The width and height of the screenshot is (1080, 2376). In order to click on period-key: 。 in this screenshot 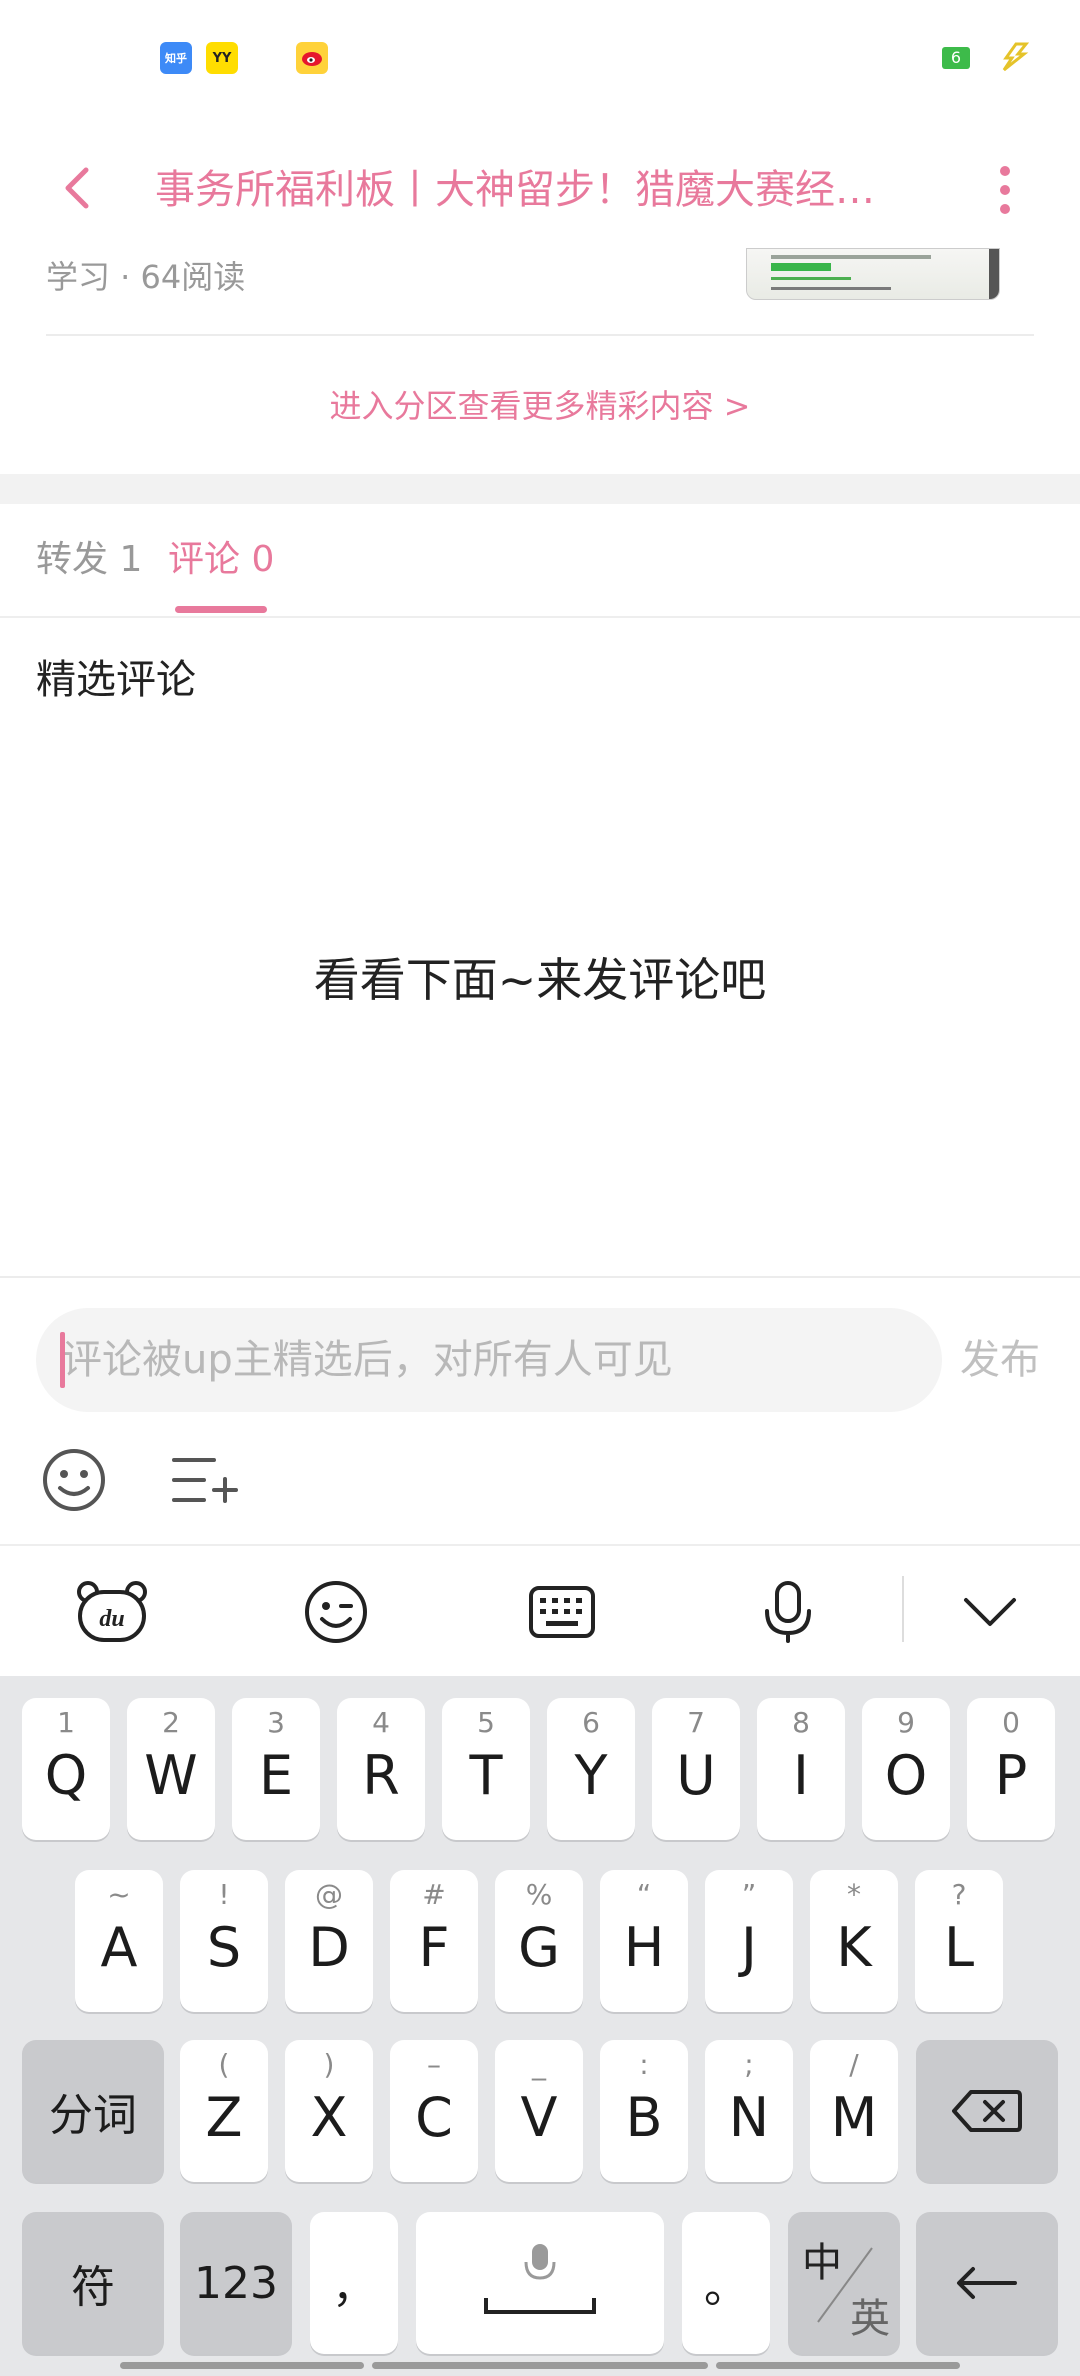, I will do `click(726, 2283)`.